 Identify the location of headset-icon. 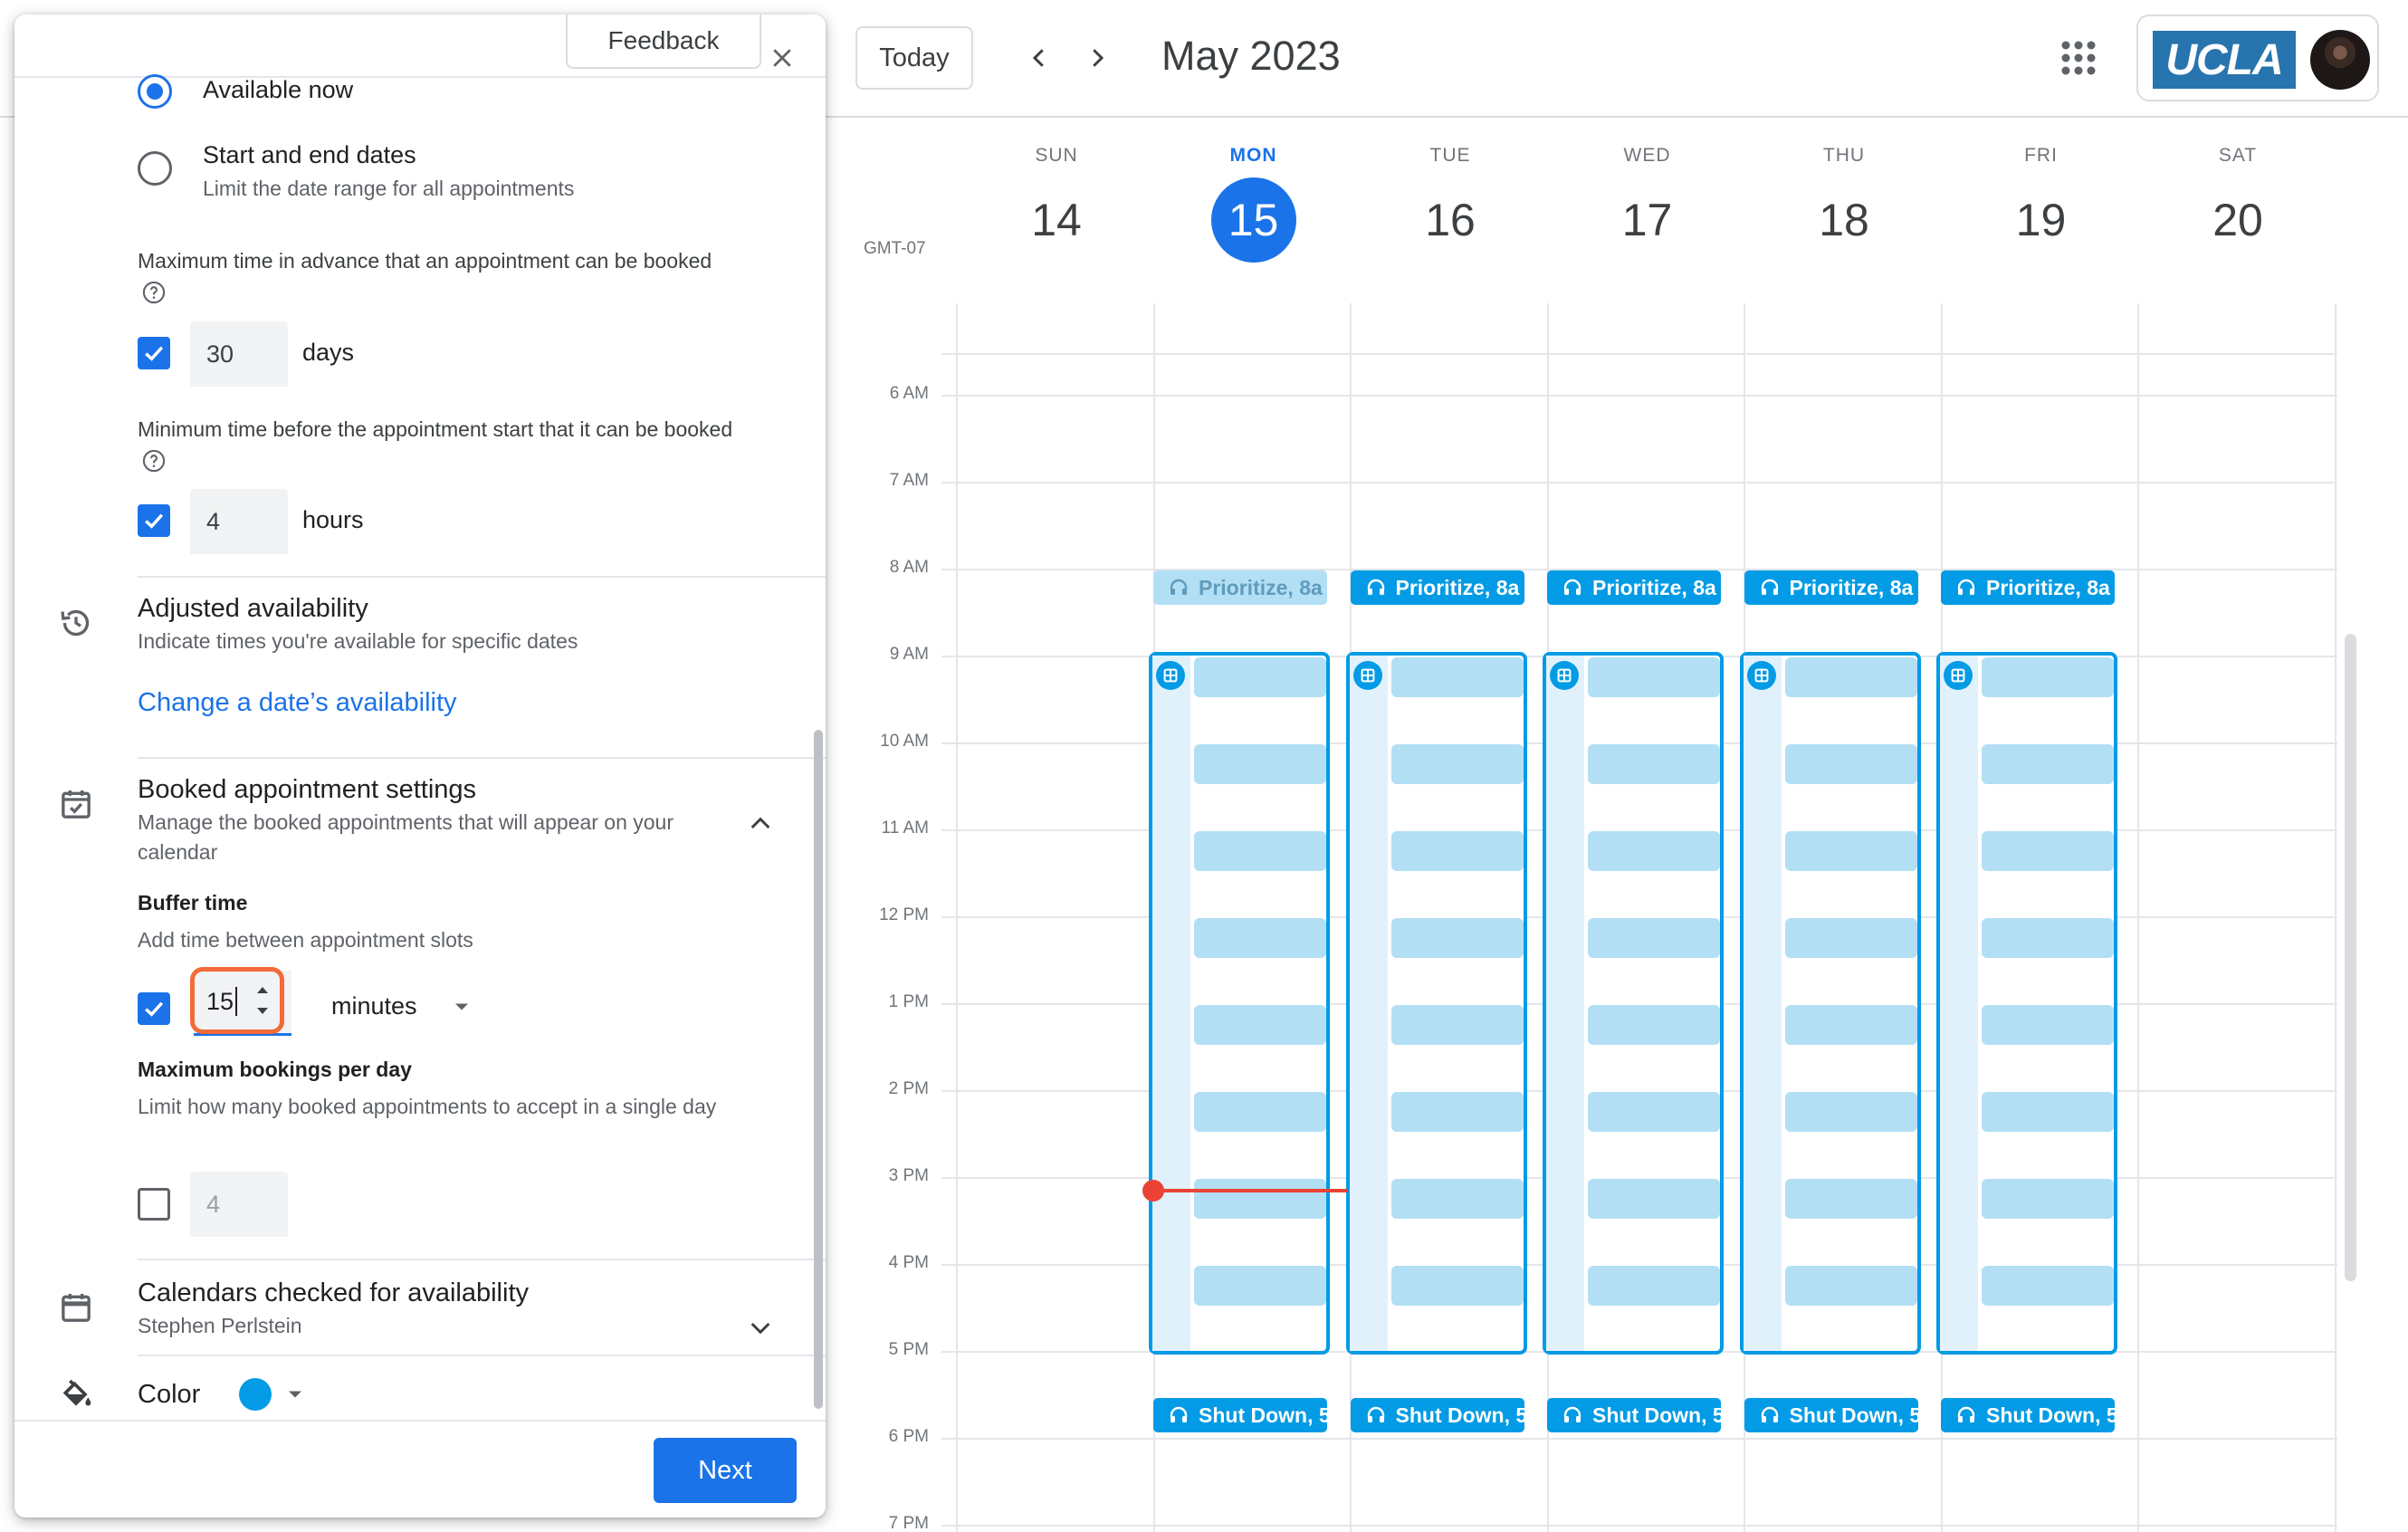
(1179, 1414).